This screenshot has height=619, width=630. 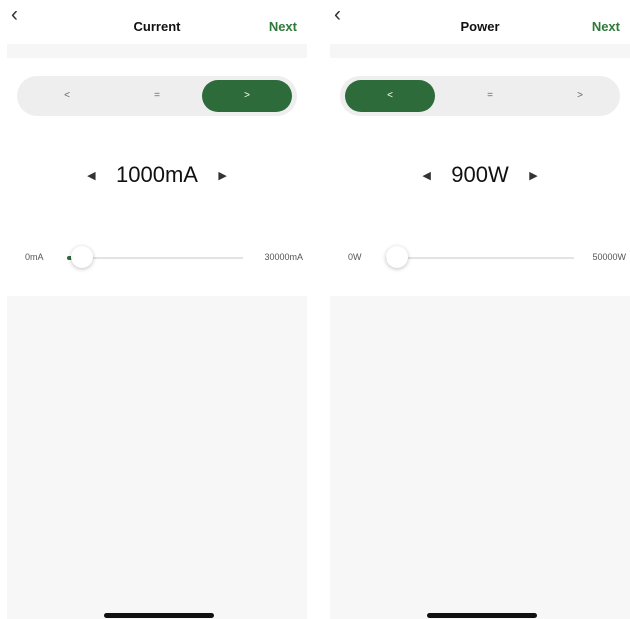 I want to click on page-title: Current, so click(x=157, y=26).